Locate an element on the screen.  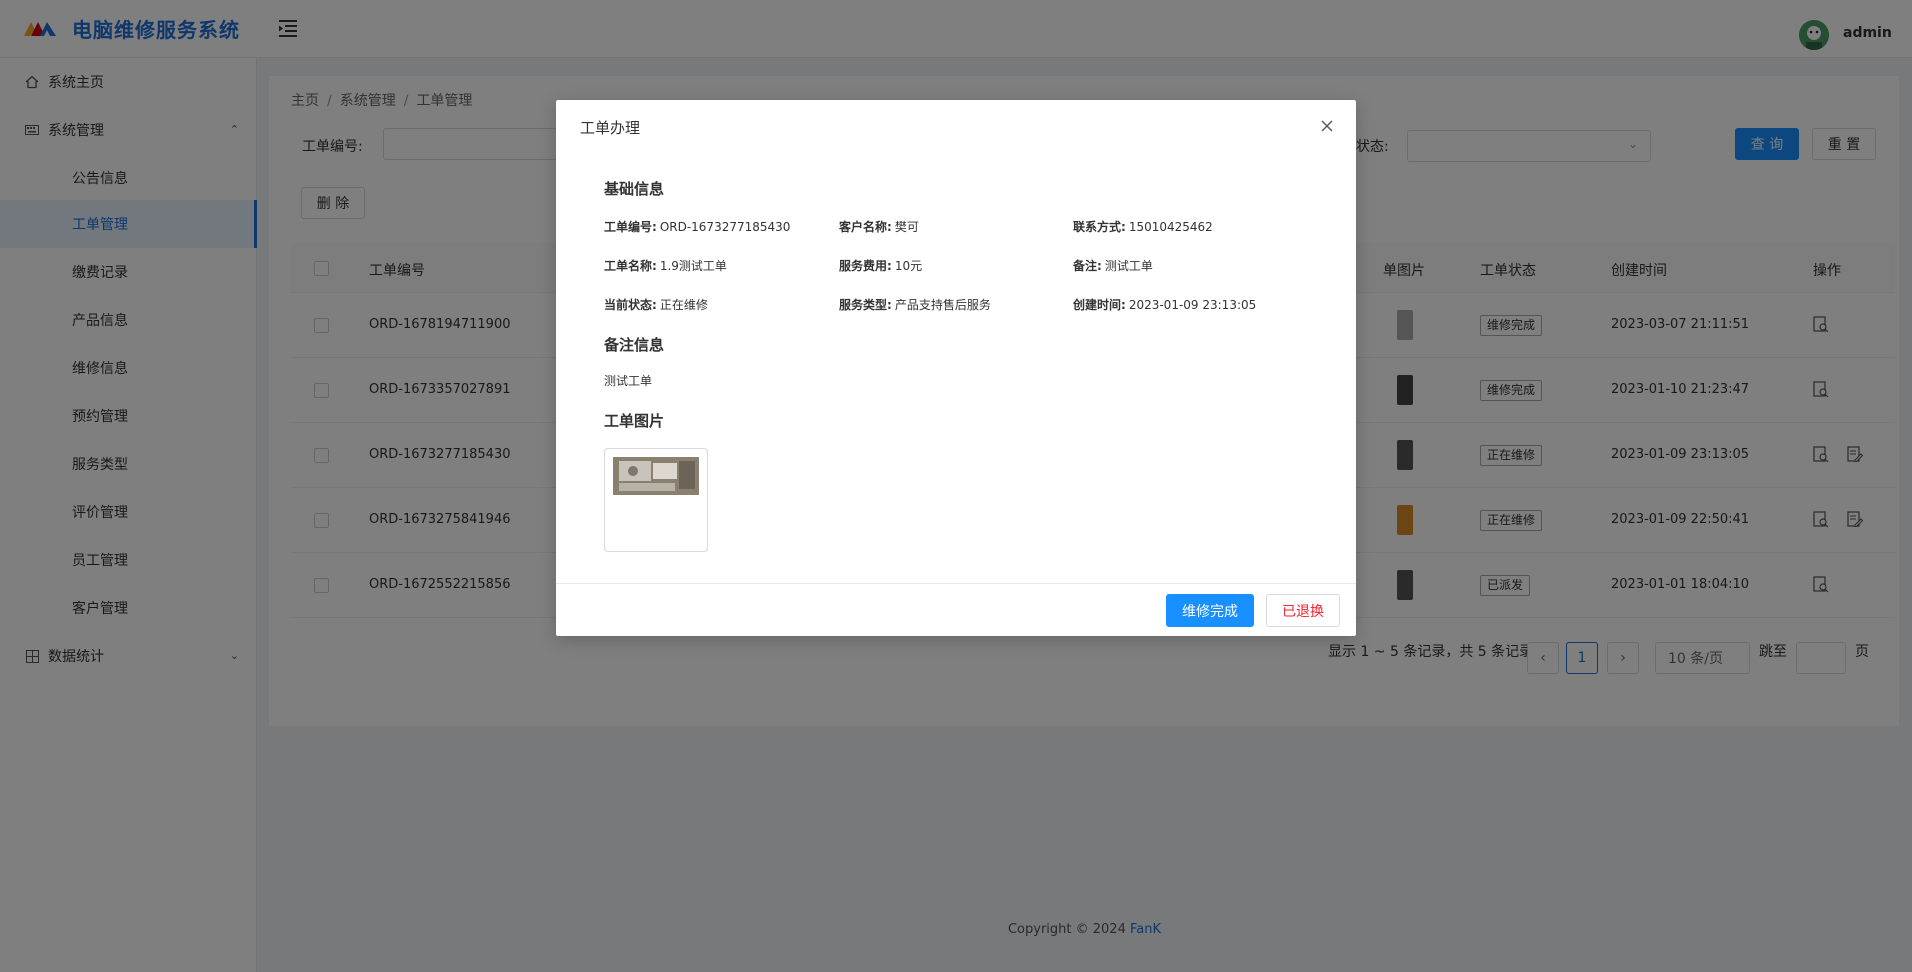
field-value: 测试工单 is located at coordinates (1128, 266).